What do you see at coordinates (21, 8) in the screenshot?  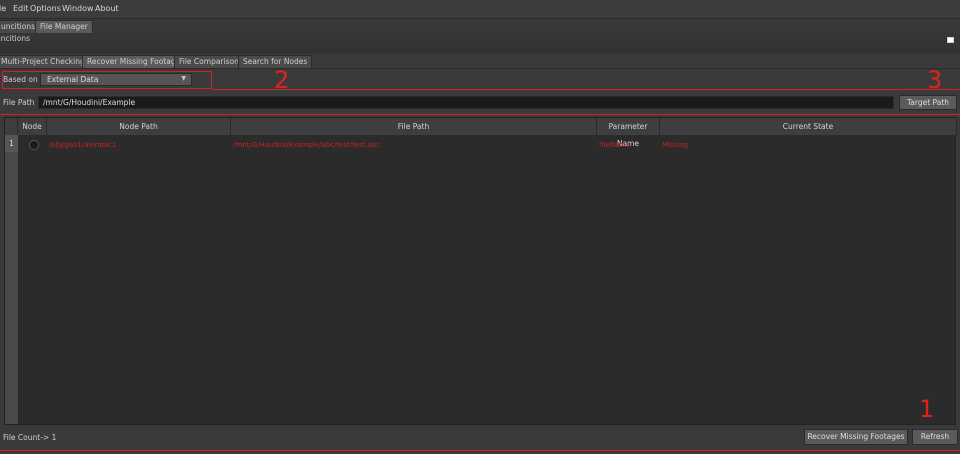 I see `menu-edit: Edit` at bounding box center [21, 8].